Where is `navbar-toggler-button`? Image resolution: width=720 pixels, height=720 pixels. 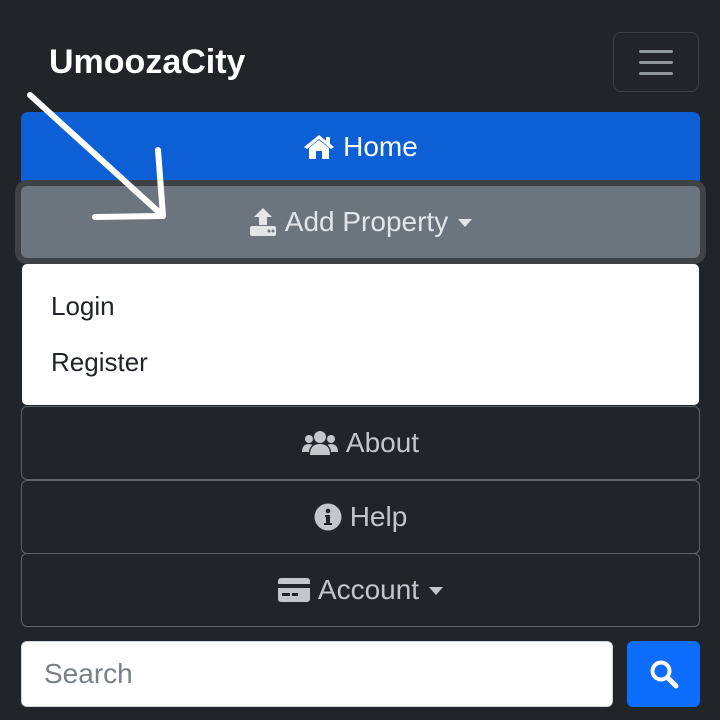 navbar-toggler-button is located at coordinates (656, 62).